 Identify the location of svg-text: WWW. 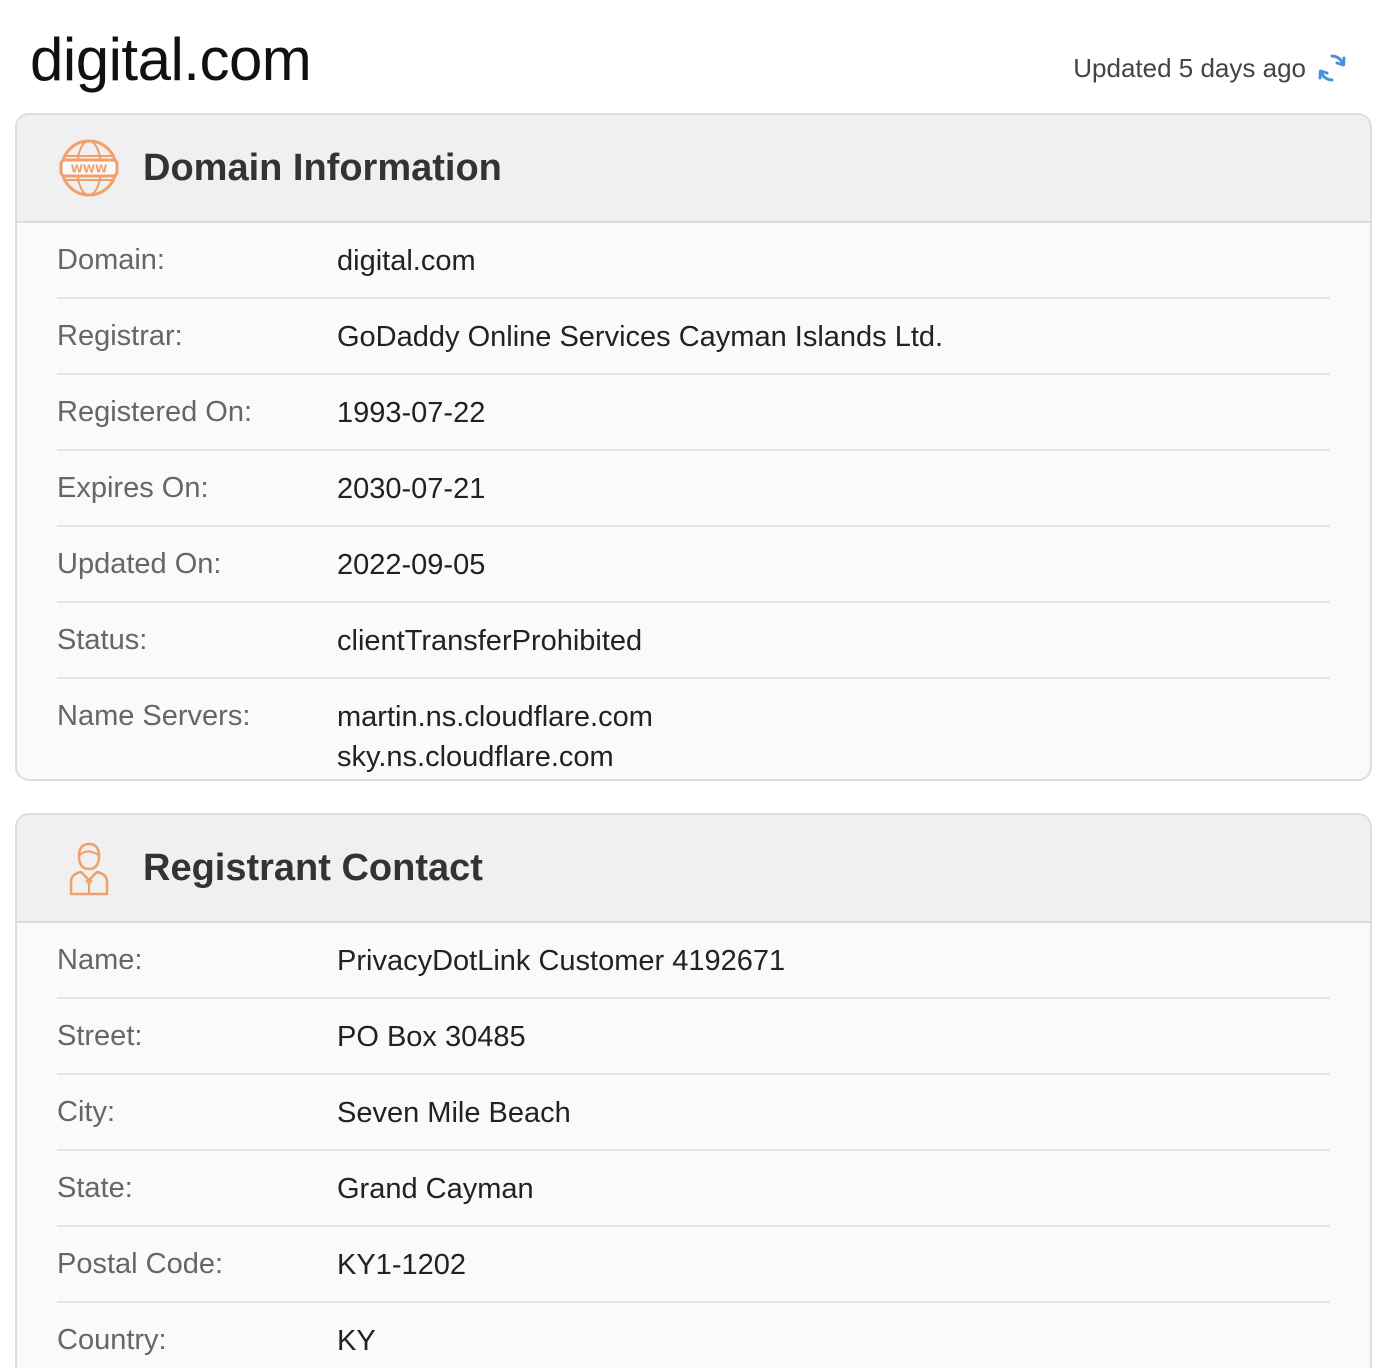
(89, 169).